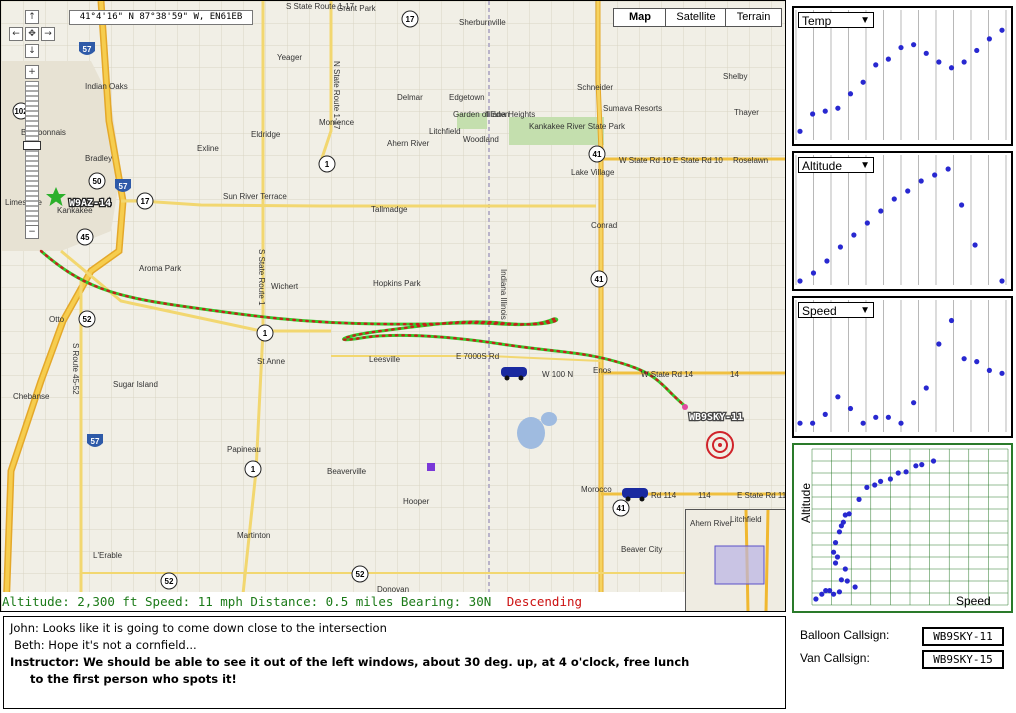  What do you see at coordinates (32, 145) in the screenshot?
I see `zoom-slider-handle` at bounding box center [32, 145].